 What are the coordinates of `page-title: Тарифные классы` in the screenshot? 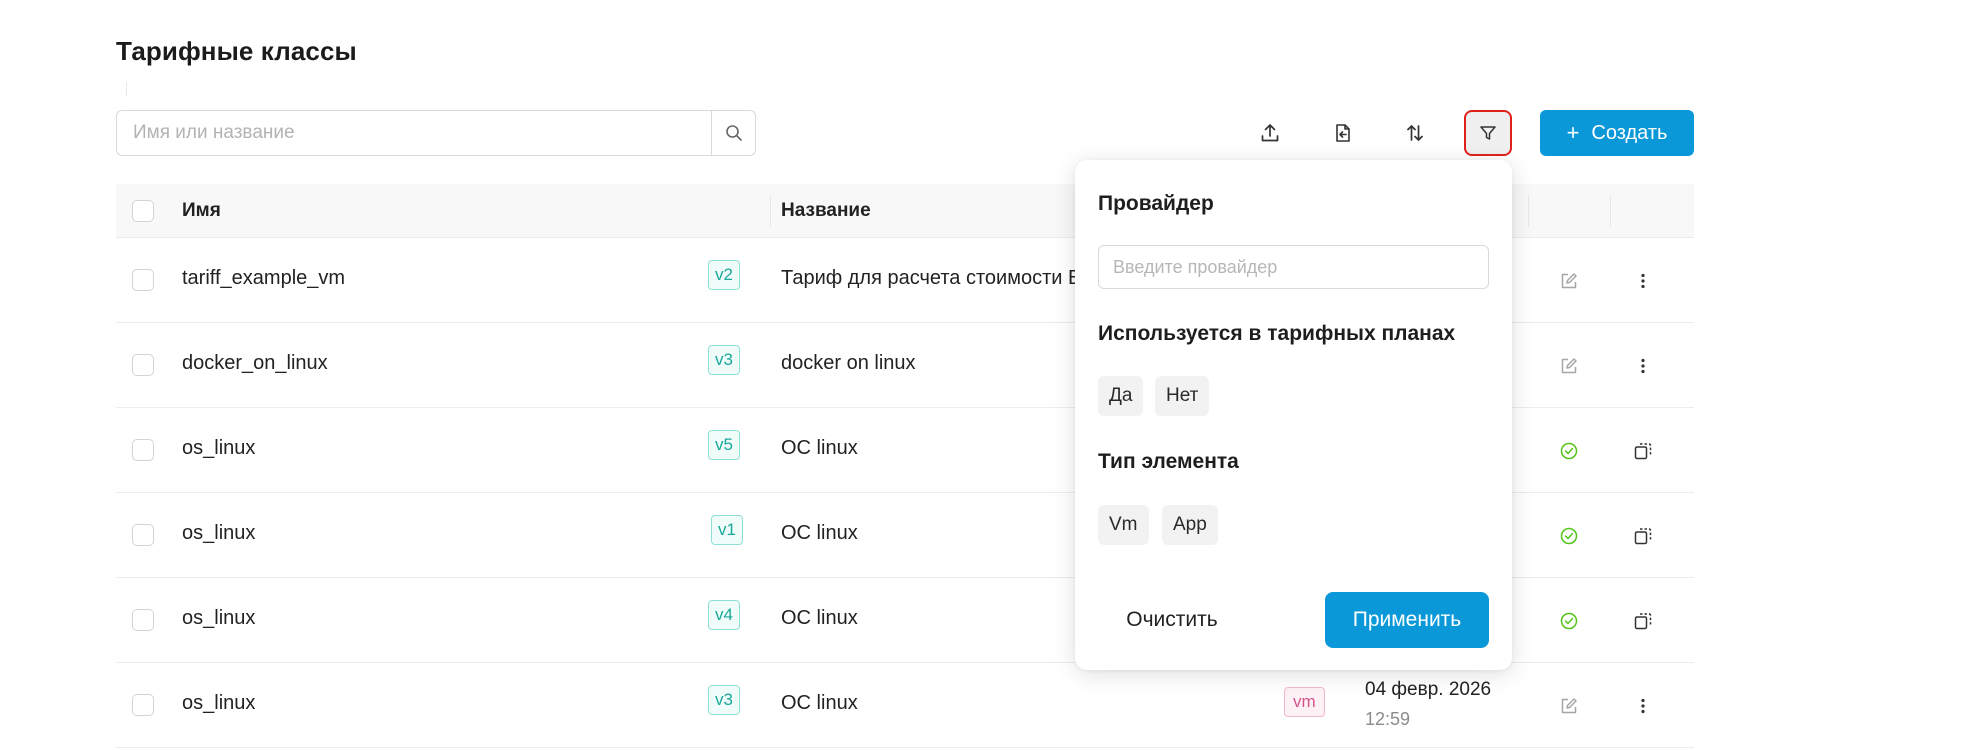 It's located at (236, 51).